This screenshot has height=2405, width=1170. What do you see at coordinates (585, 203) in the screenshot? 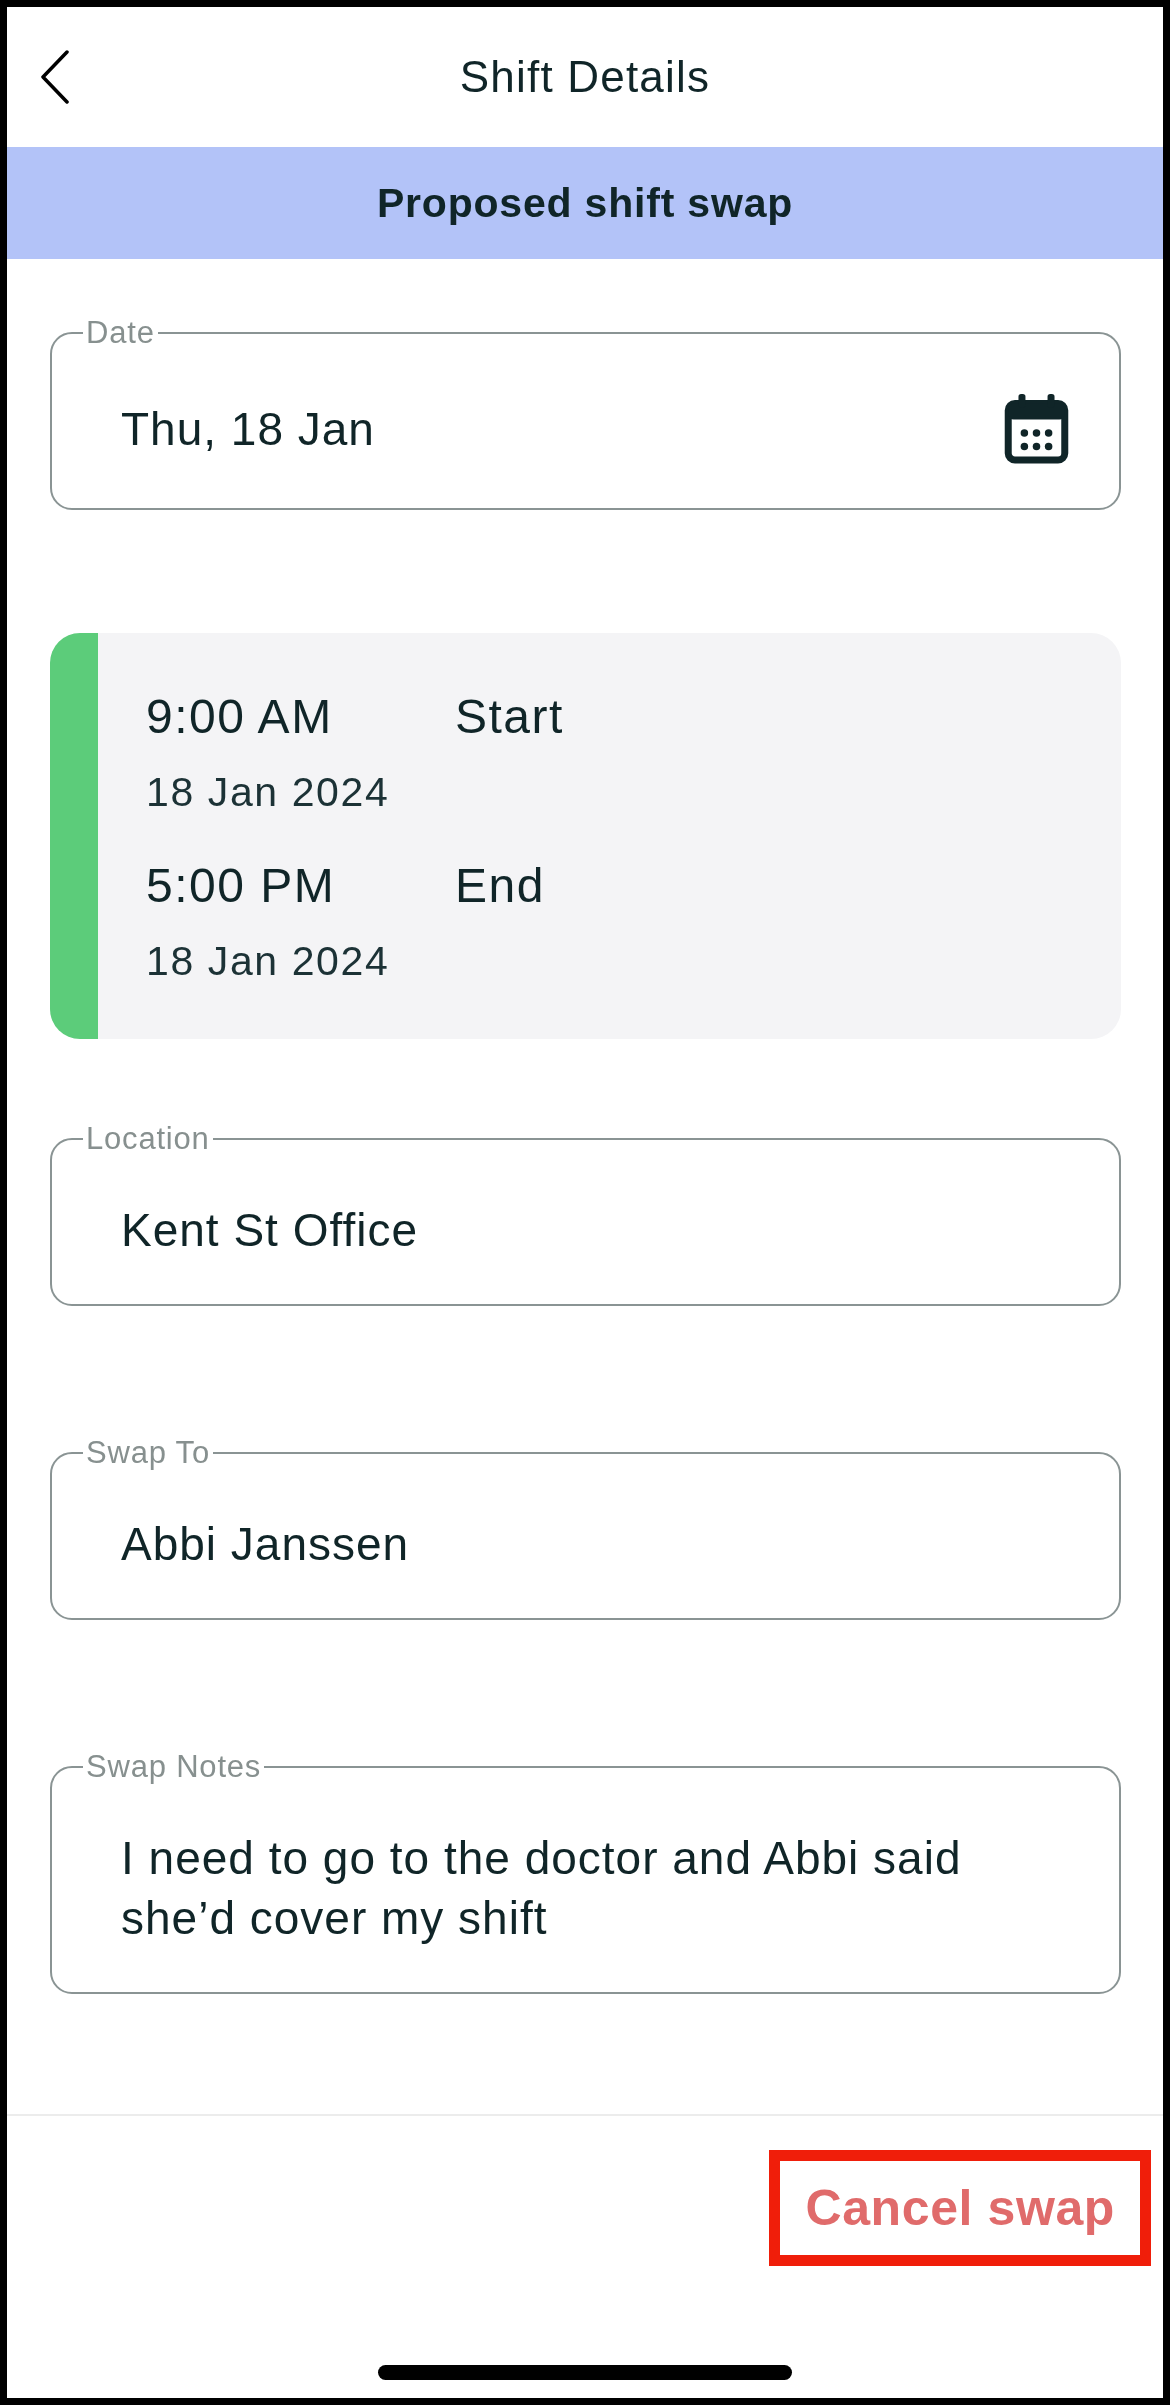
I see `status-banner: Proposed shift swap` at bounding box center [585, 203].